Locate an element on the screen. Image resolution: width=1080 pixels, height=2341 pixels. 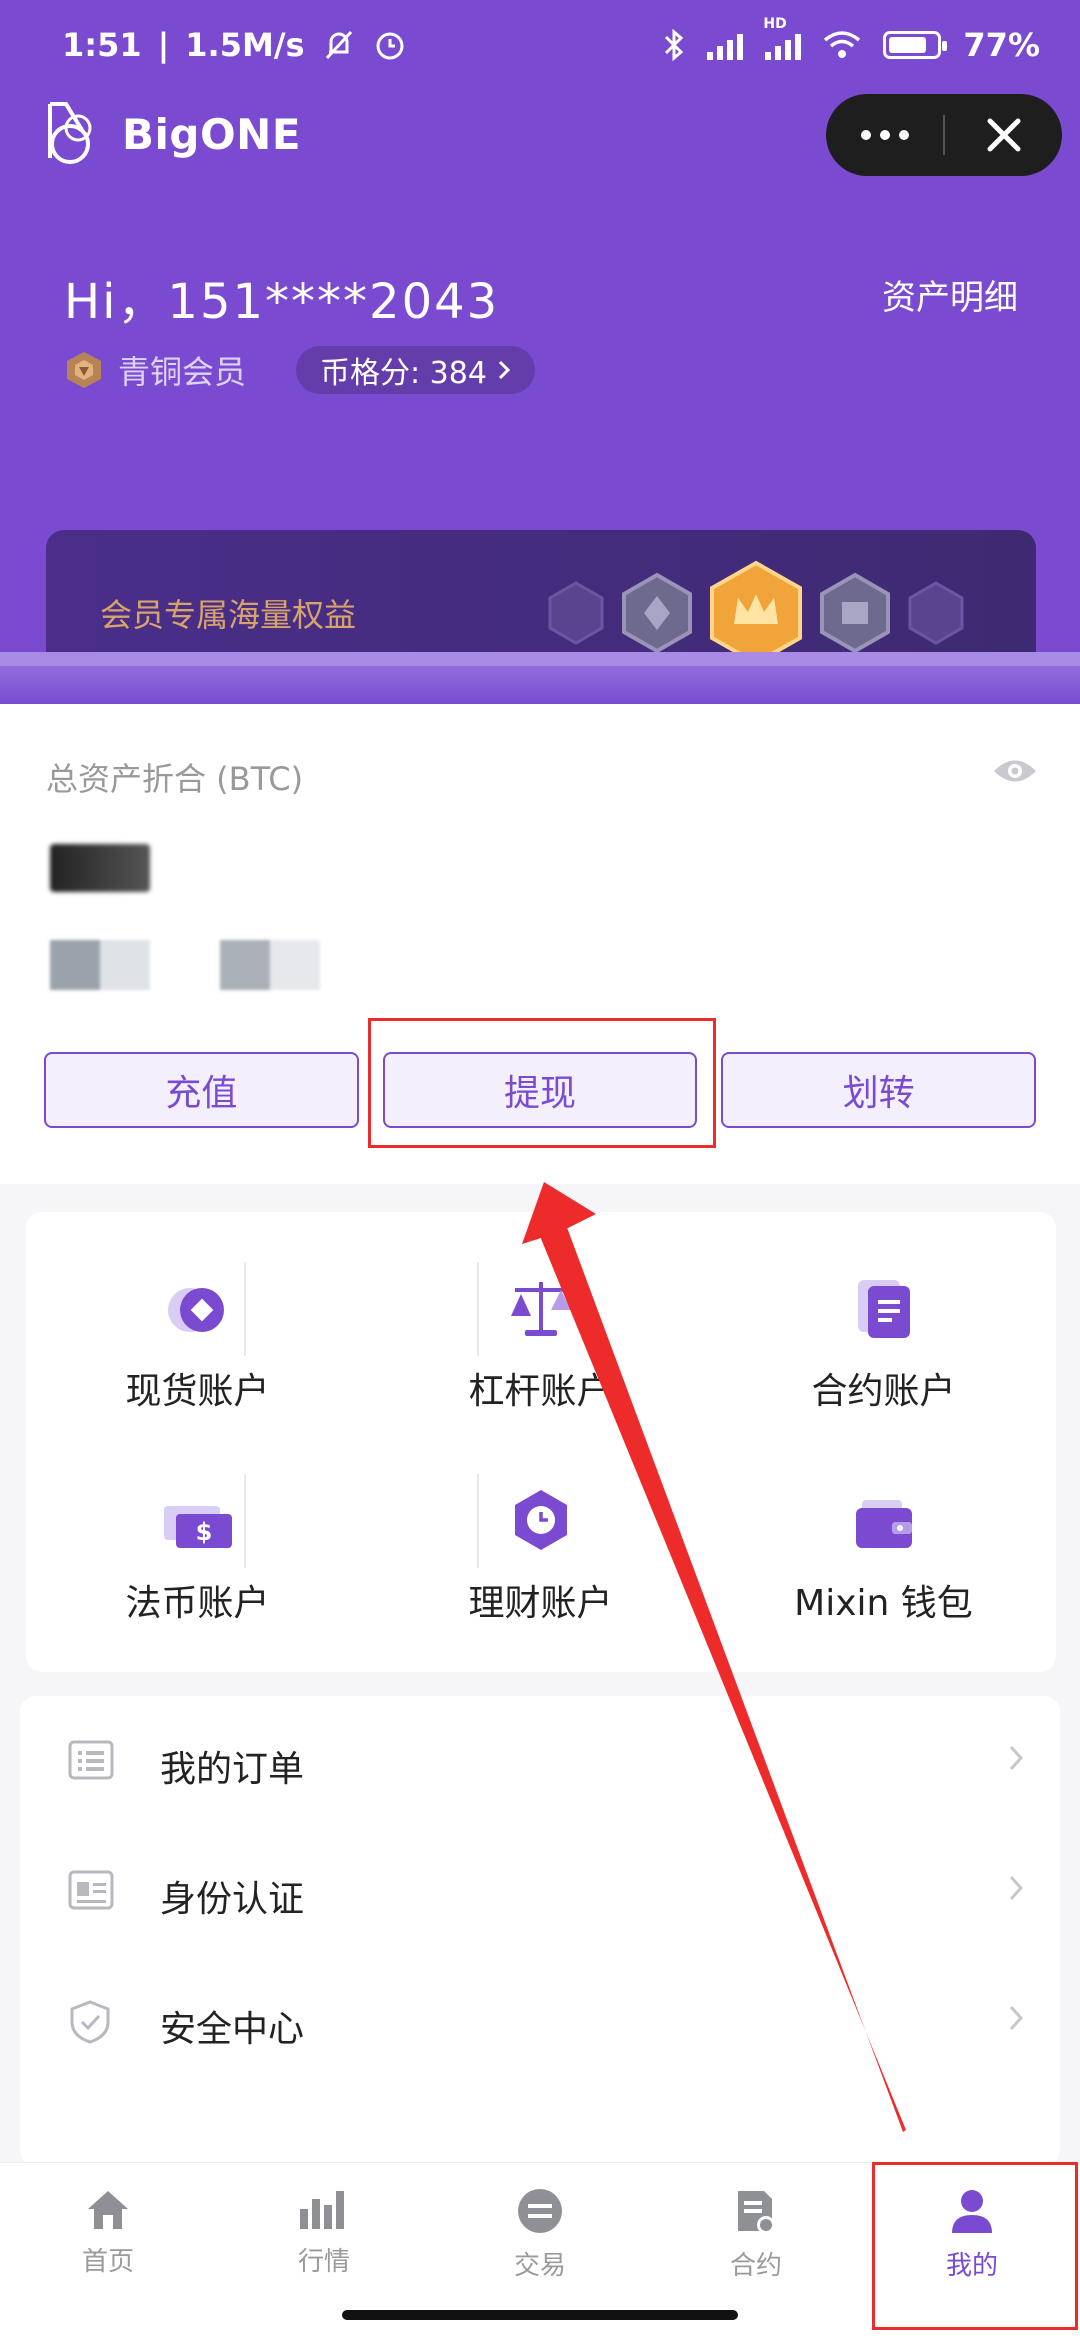
tab-home: 首页 is located at coordinates (108, 2242).